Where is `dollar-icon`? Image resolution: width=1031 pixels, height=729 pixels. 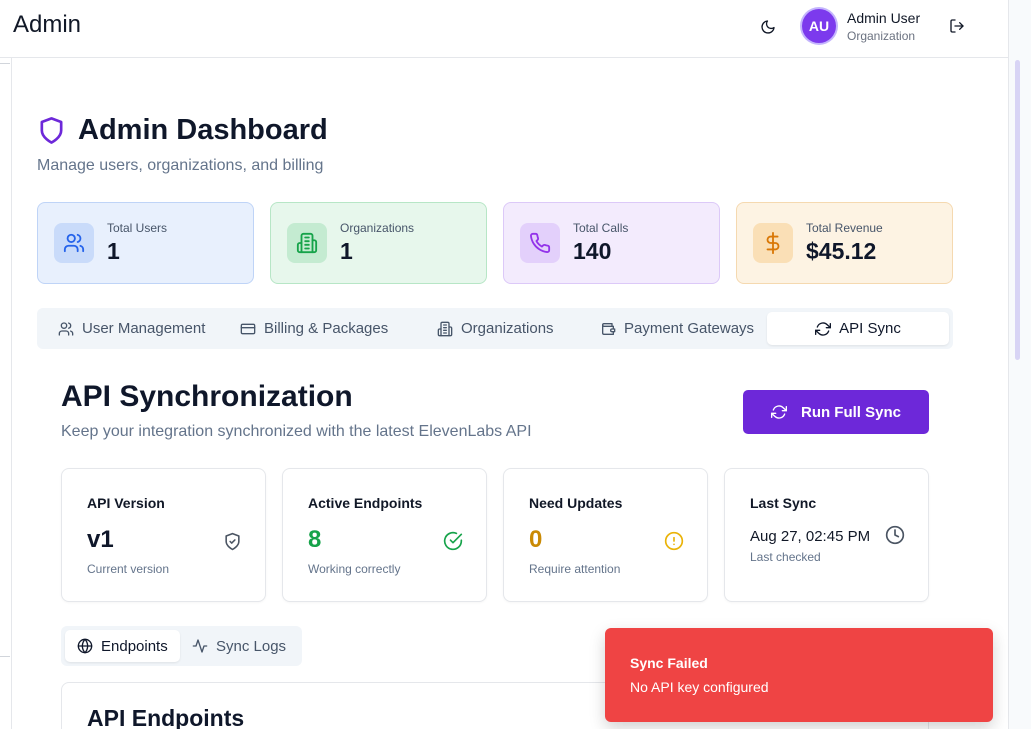 dollar-icon is located at coordinates (773, 243).